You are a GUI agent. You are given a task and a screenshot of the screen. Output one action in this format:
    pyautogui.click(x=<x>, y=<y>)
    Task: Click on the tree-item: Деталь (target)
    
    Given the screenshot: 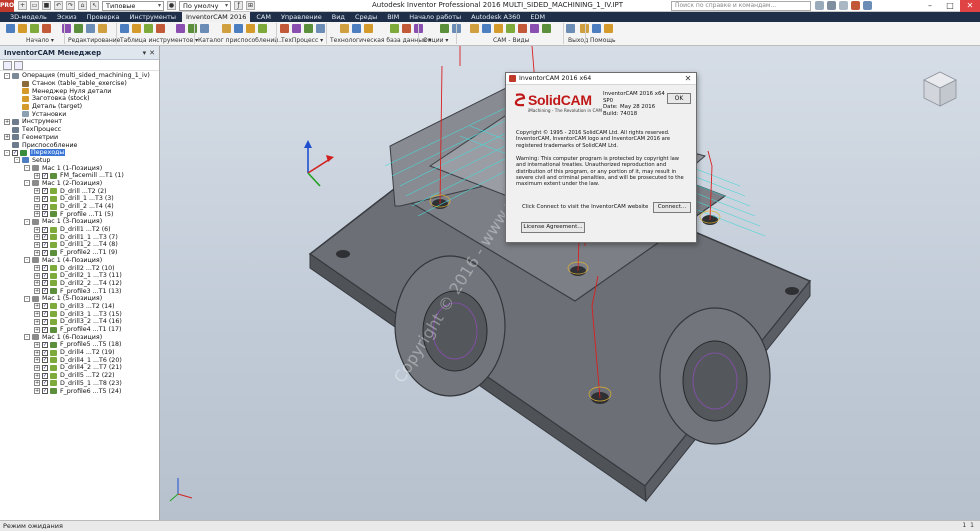 What is the action you would take?
    pyautogui.click(x=79, y=107)
    